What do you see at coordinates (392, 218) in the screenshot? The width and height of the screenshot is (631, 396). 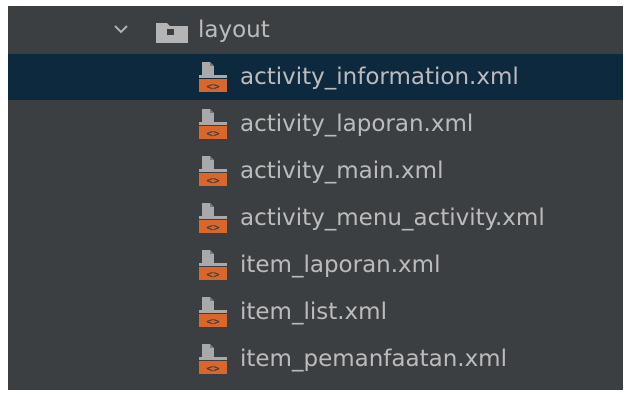 I see `file-label: activity_menu_activity.xml` at bounding box center [392, 218].